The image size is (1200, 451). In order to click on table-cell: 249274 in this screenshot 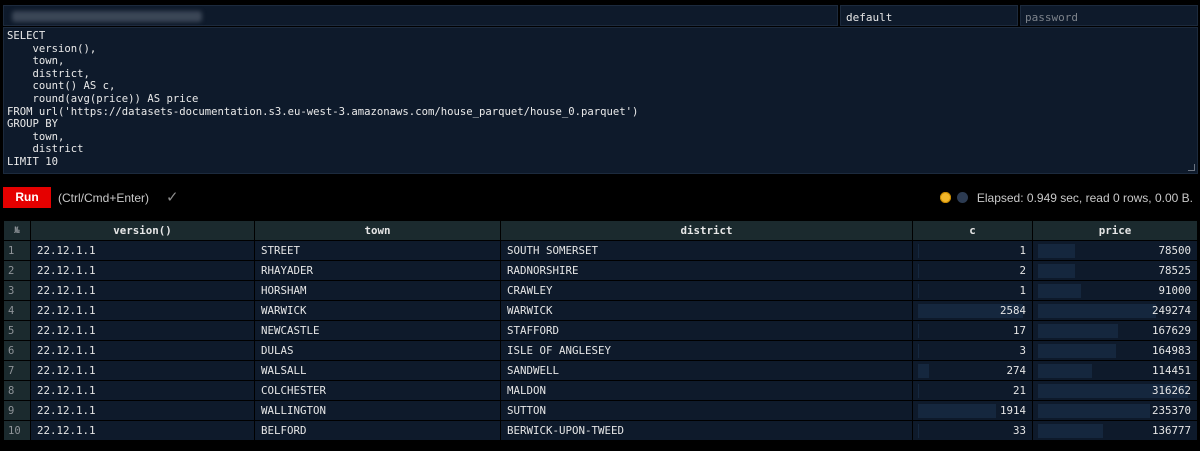, I will do `click(1115, 310)`.